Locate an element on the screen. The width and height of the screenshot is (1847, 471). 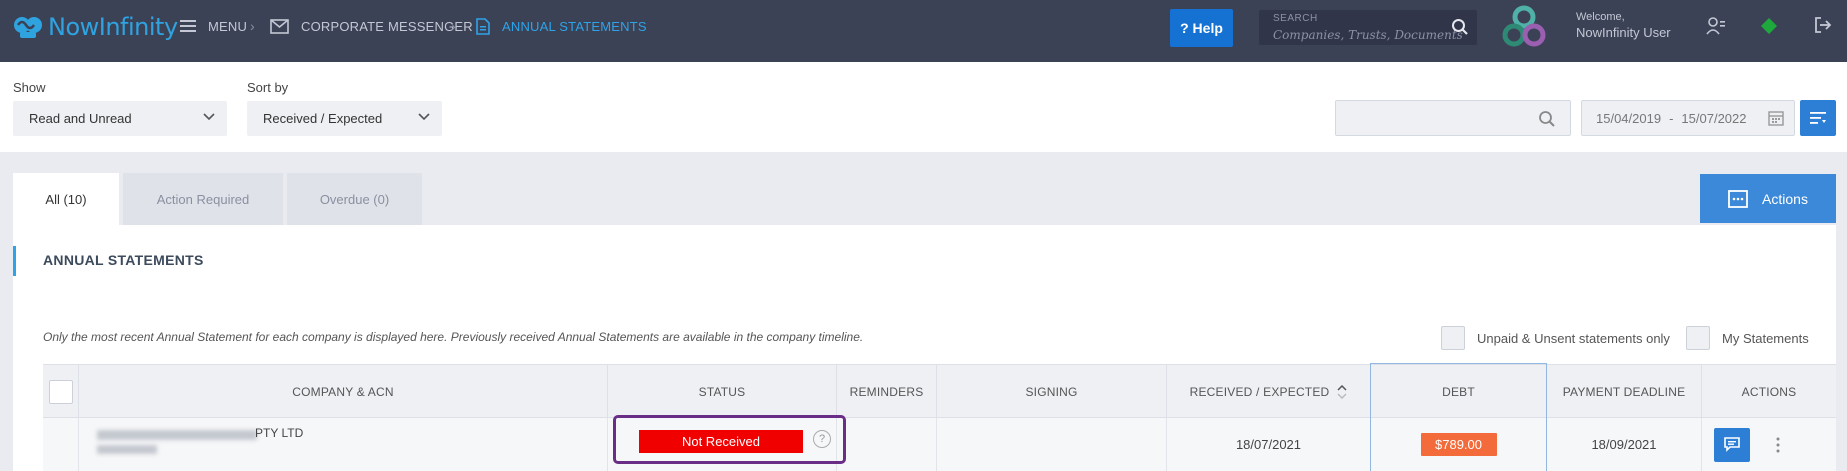
col-company: COMPANY & ACN is located at coordinates (343, 392).